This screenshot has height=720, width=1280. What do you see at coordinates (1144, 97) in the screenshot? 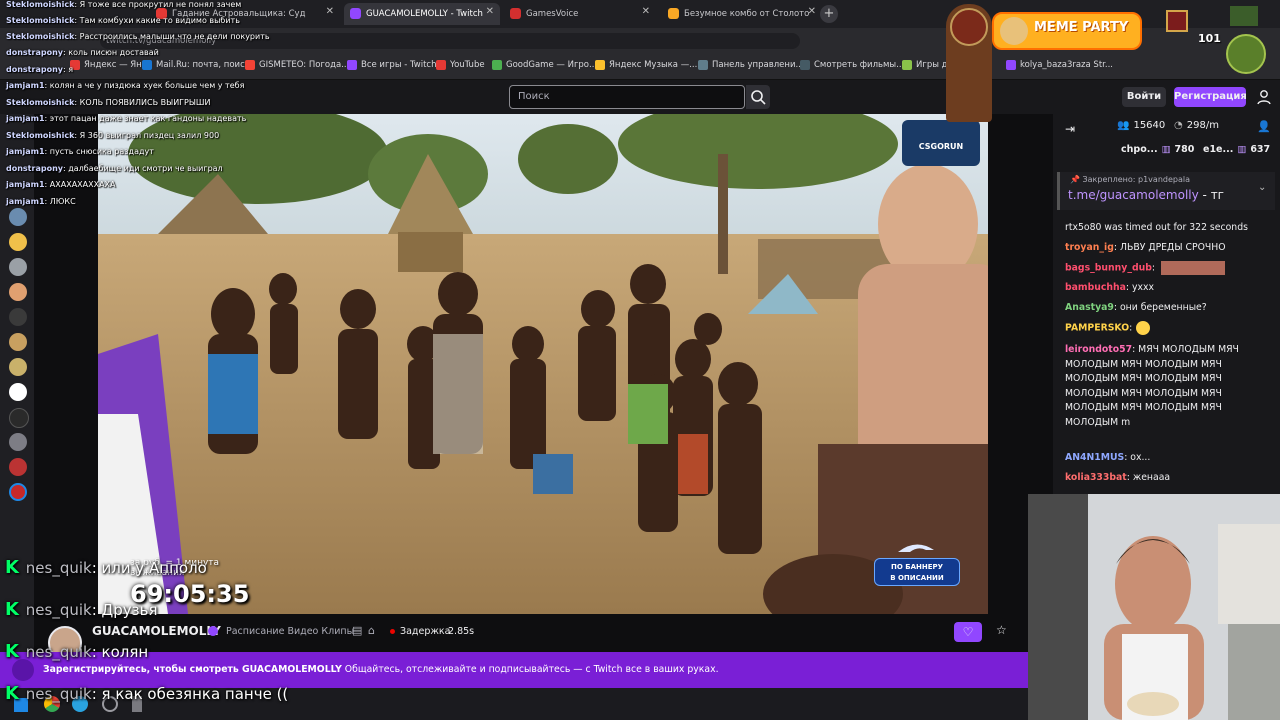
I see `login-button: Войти` at bounding box center [1144, 97].